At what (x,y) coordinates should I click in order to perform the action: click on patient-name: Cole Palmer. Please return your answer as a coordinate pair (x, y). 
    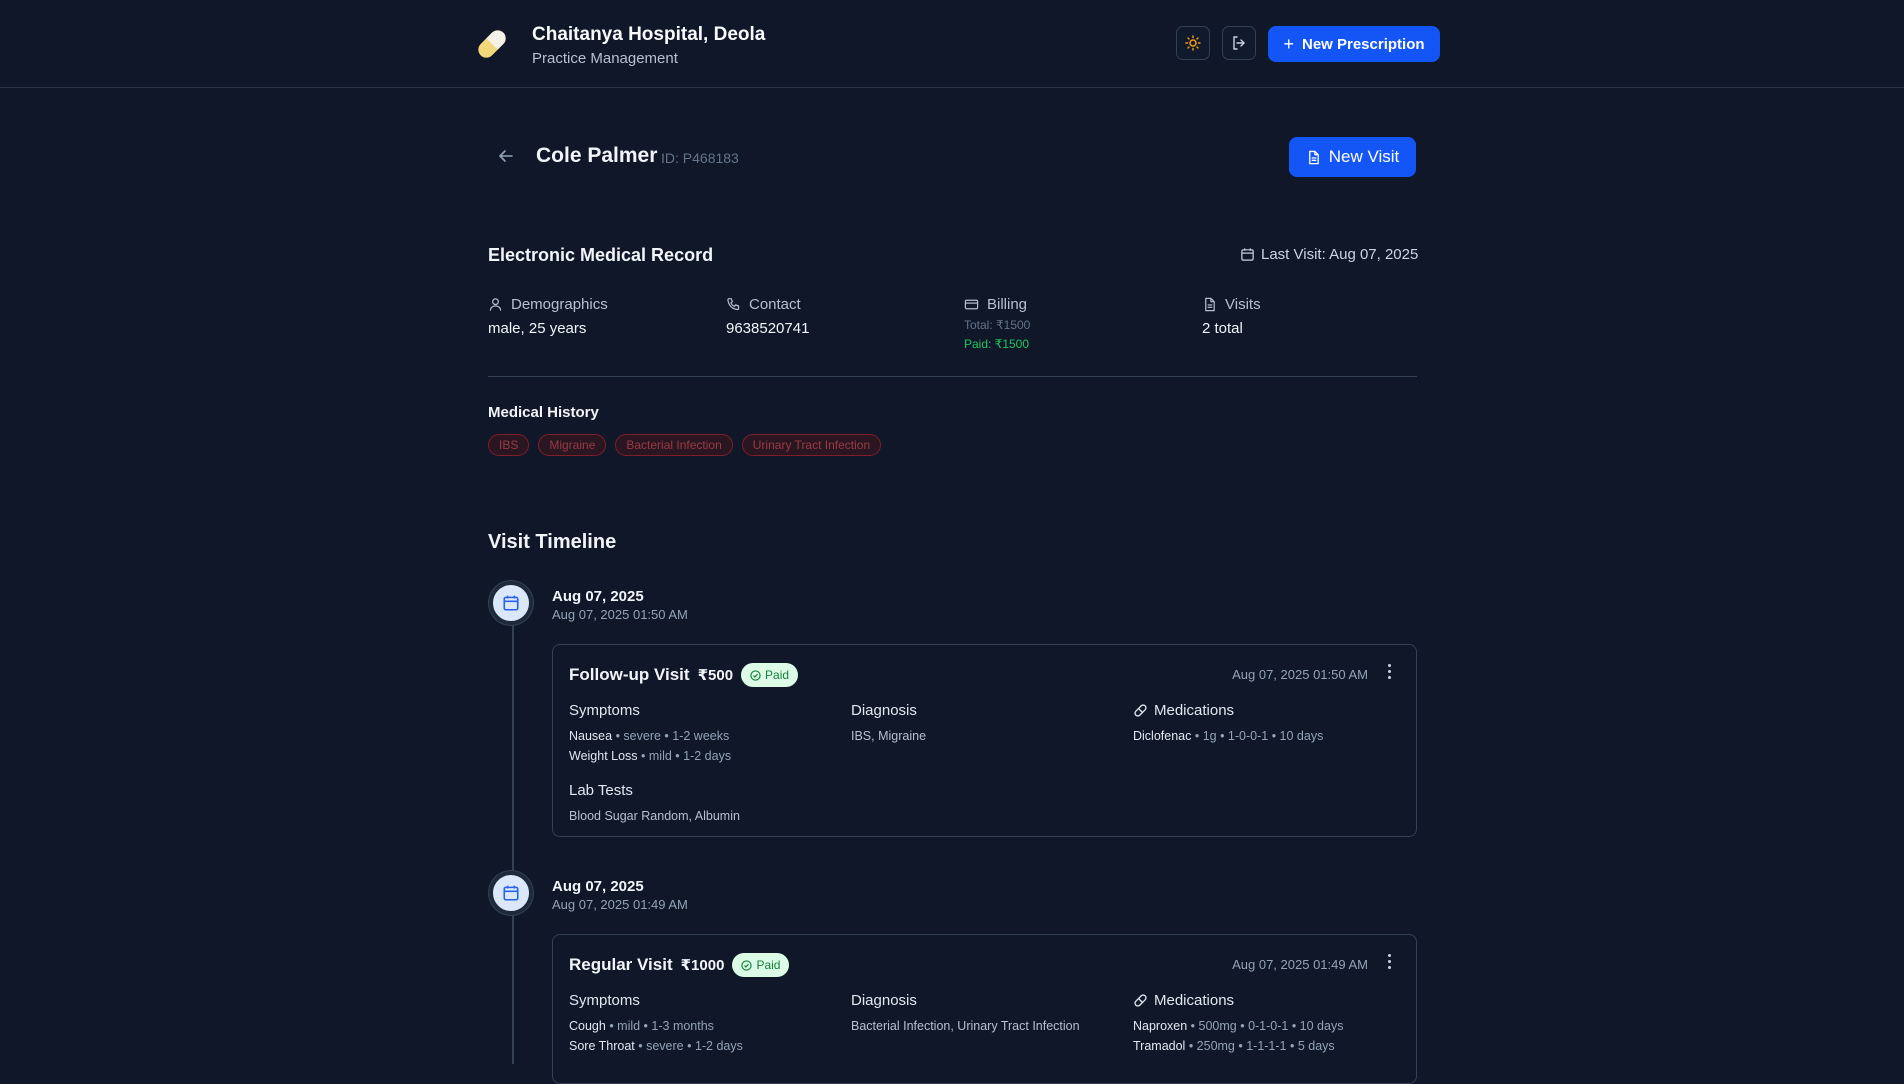
    Looking at the image, I should click on (597, 155).